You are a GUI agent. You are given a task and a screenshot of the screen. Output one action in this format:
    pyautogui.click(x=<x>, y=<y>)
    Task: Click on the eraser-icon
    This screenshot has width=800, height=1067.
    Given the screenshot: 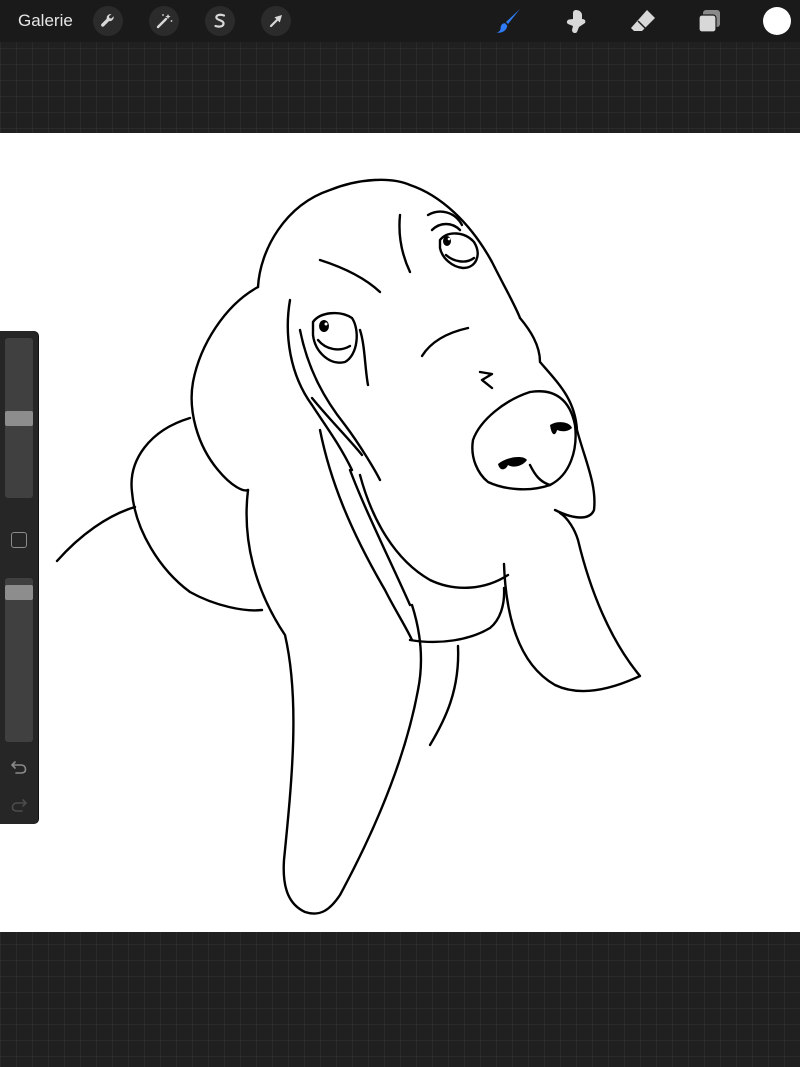 What is the action you would take?
    pyautogui.click(x=643, y=20)
    